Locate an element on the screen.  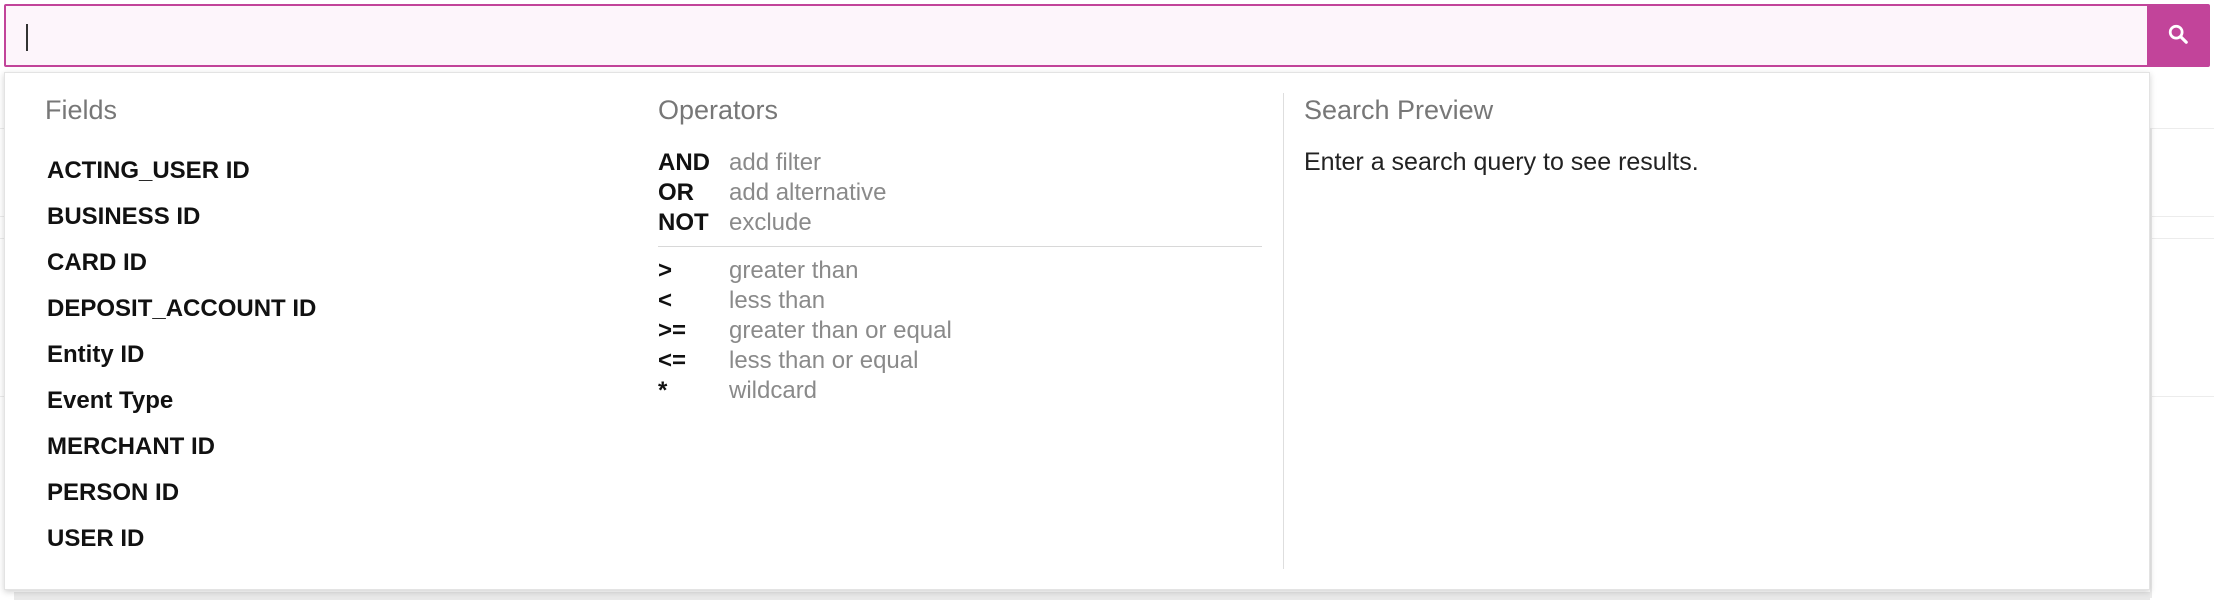
operator-row-or: OR add alternative is located at coordinates (772, 193).